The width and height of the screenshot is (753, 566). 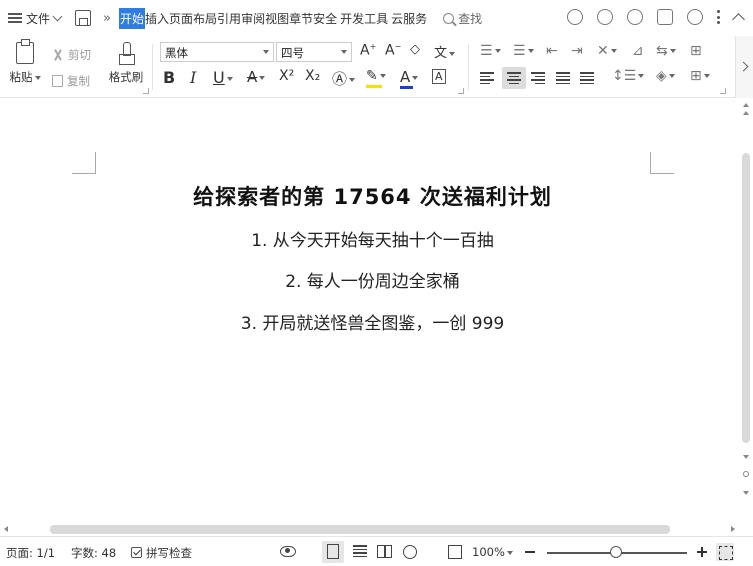 What do you see at coordinates (360, 551) in the screenshot?
I see `outline-view-icon` at bounding box center [360, 551].